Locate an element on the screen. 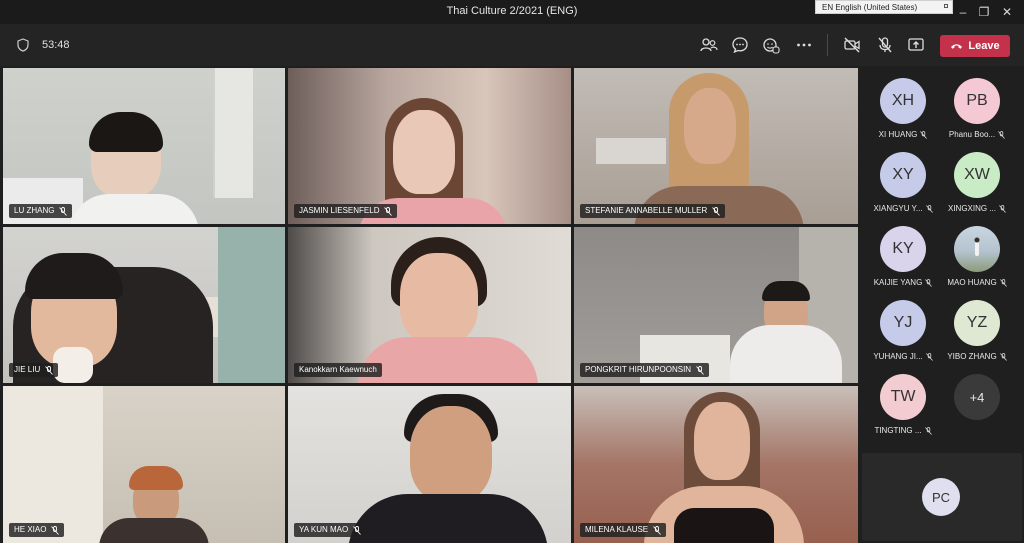  share-screen-icon is located at coordinates (916, 45).